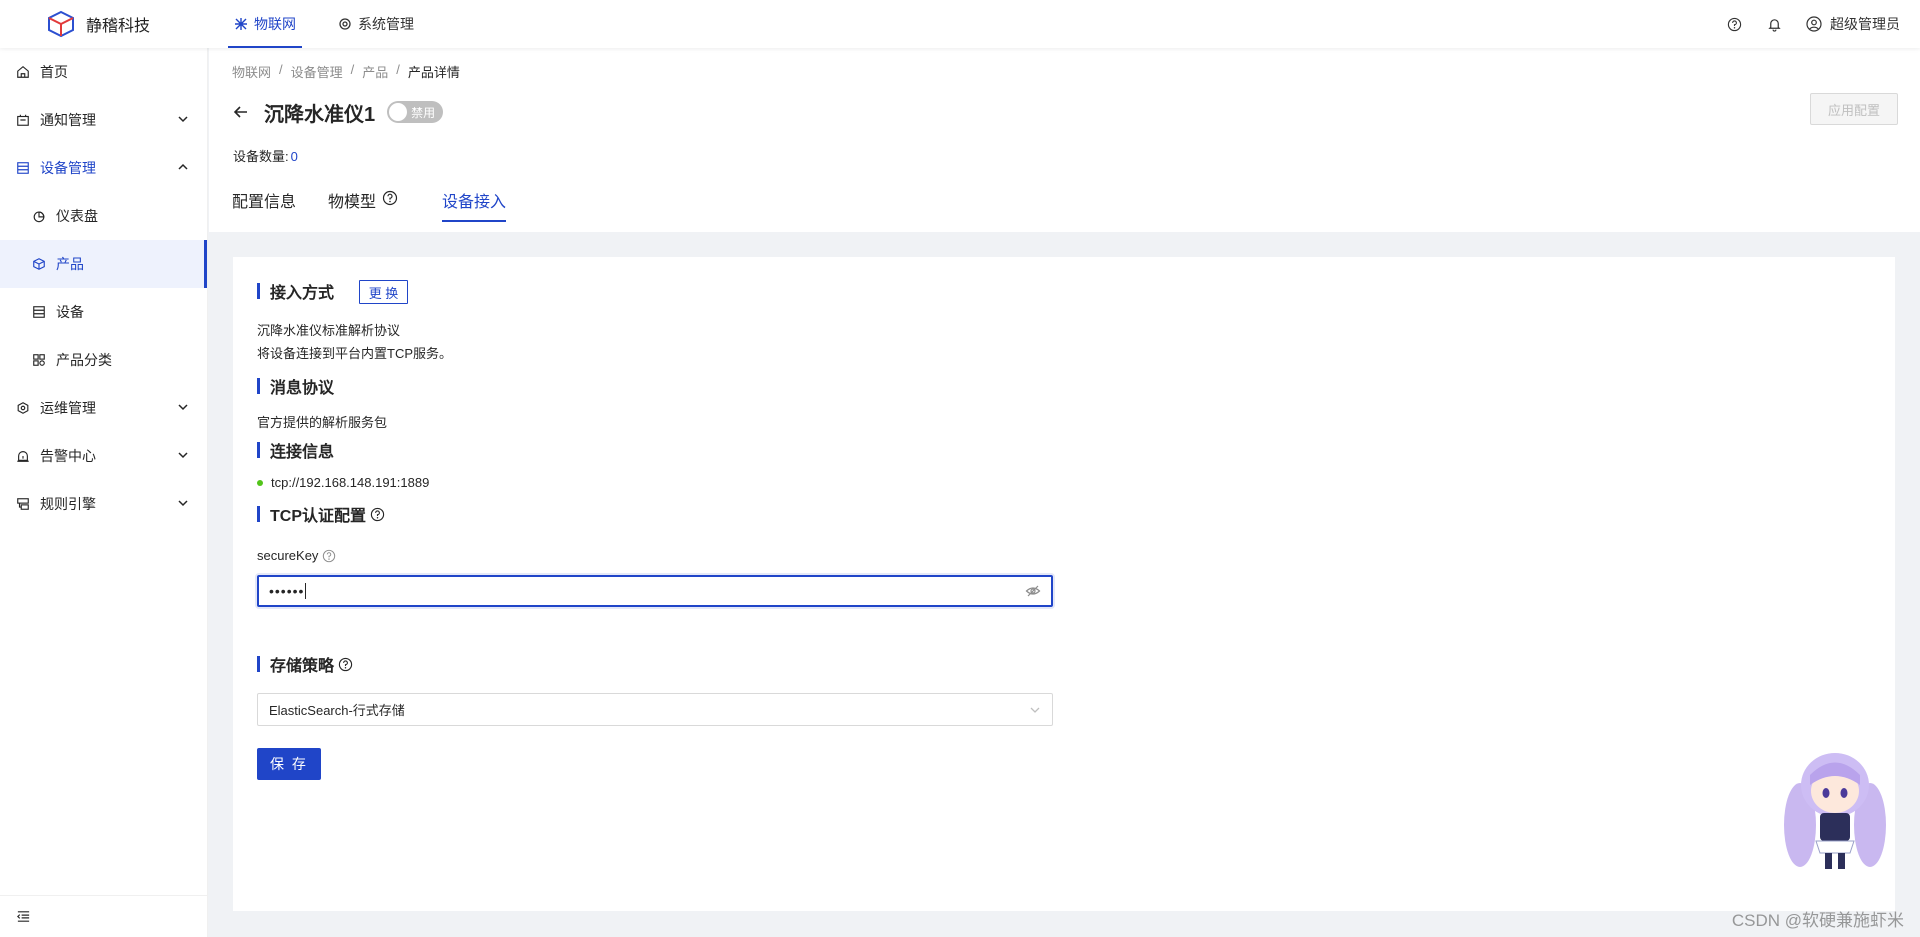  I want to click on home-icon, so click(23, 72).